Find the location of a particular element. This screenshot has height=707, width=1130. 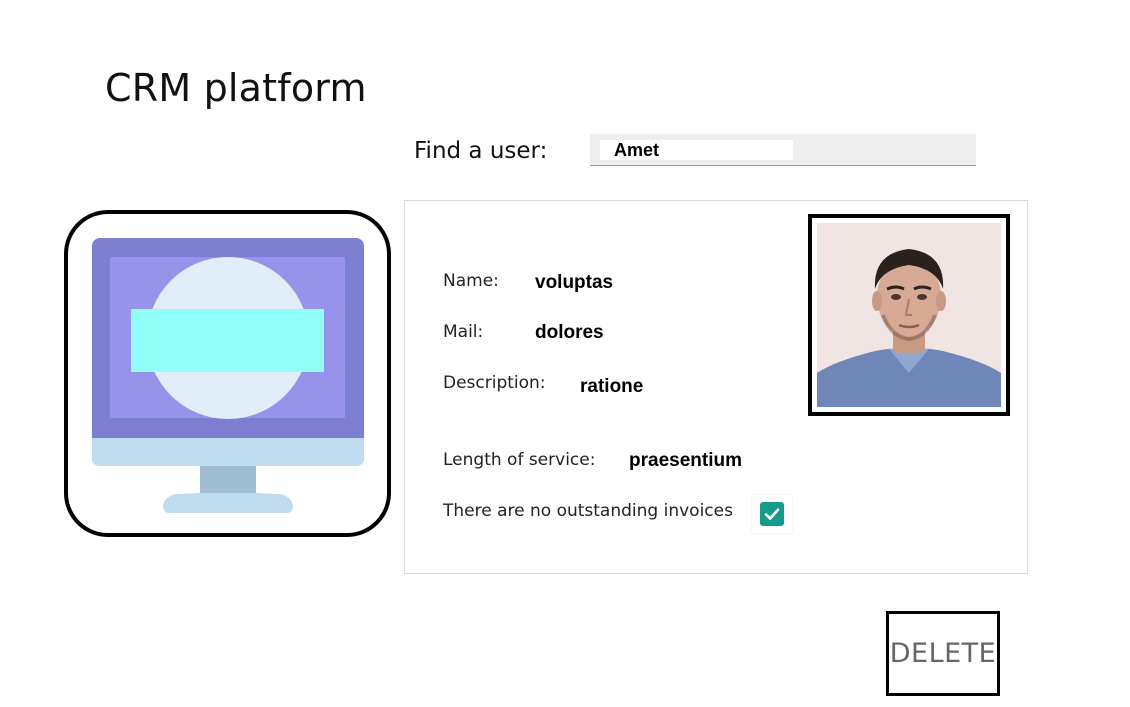

user-photo is located at coordinates (909, 315).